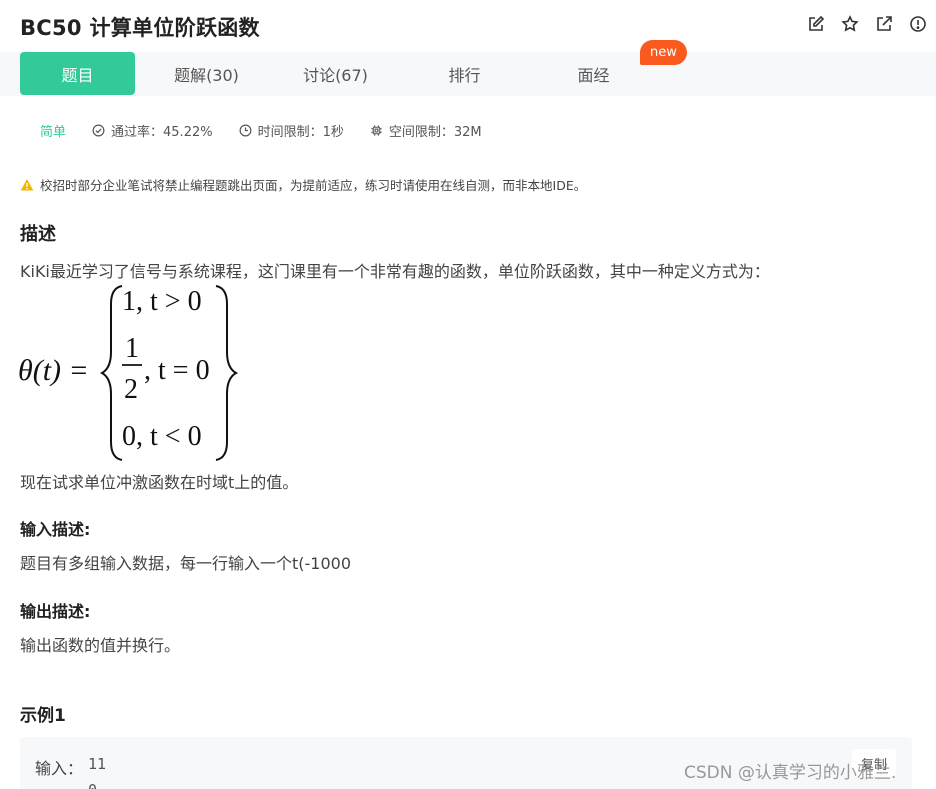 This screenshot has height=789, width=936. I want to click on report-icon, so click(918, 24).